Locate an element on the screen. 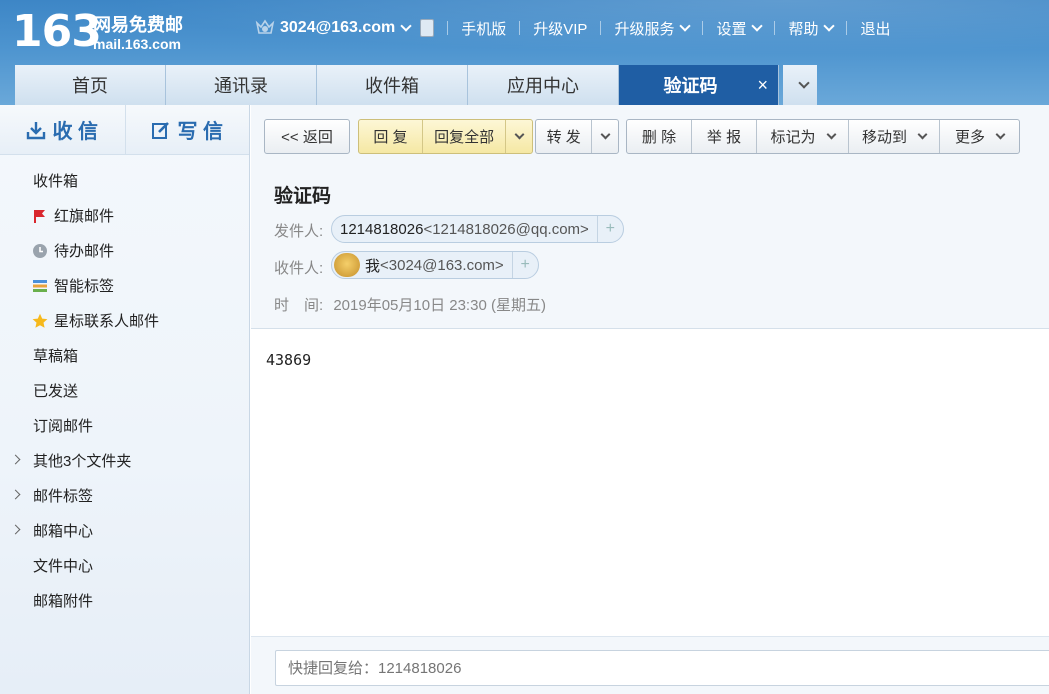  reply-dropdown is located at coordinates (519, 136).